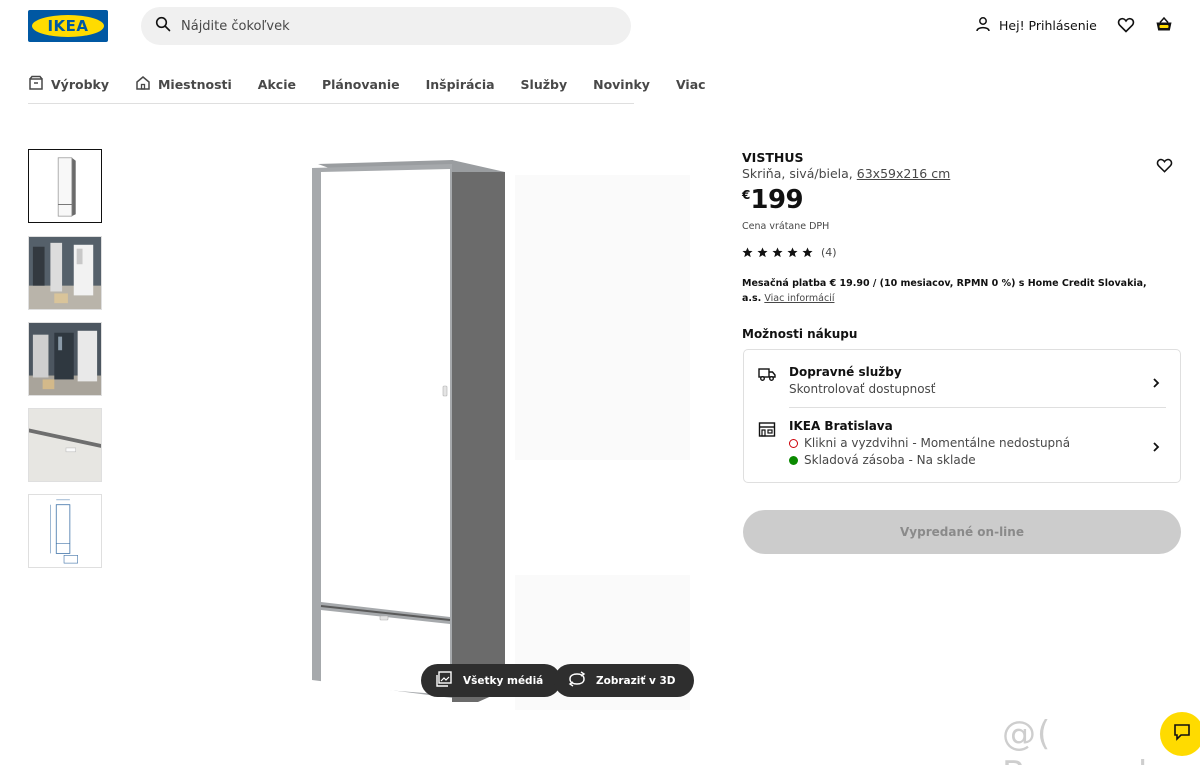 This screenshot has height=765, width=1200. I want to click on login-button: Hej! Prihlásenie, so click(1036, 25).